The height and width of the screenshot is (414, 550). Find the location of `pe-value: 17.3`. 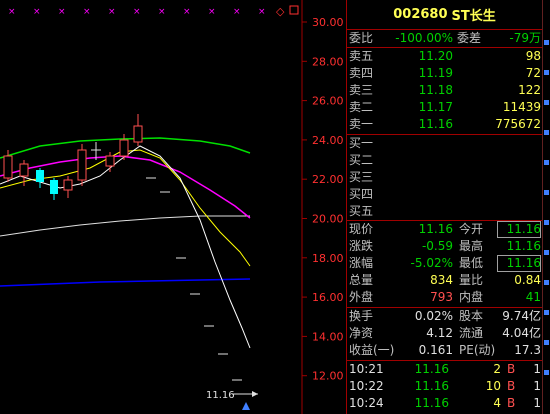

pe-value: 17.3 is located at coordinates (527, 350).